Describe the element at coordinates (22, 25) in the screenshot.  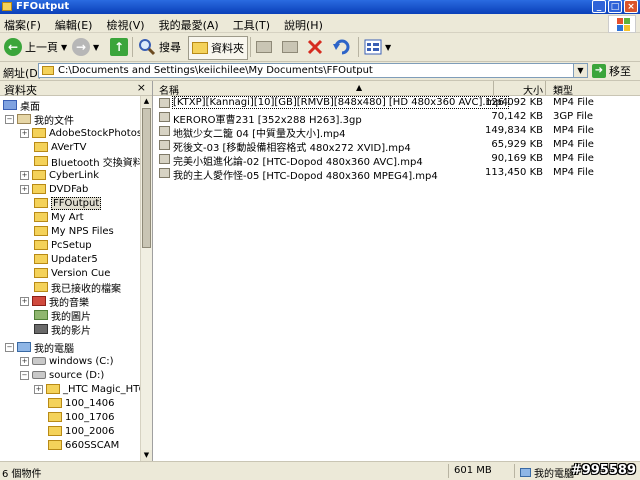
I see `menu-file: 檔案(F)` at that location.